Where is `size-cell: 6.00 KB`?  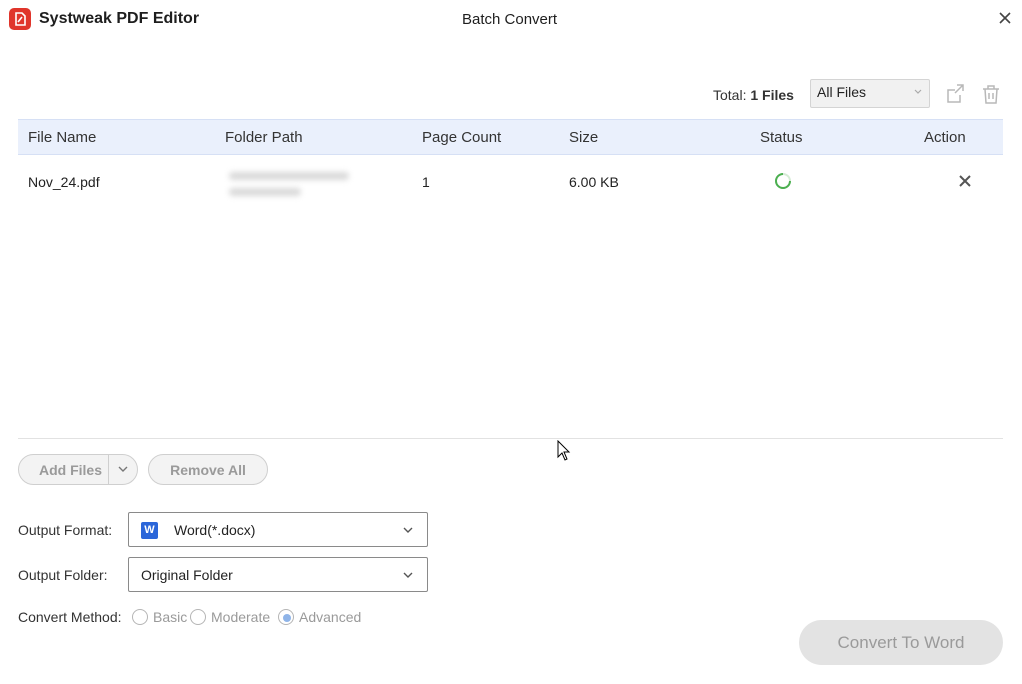 size-cell: 6.00 KB is located at coordinates (594, 182).